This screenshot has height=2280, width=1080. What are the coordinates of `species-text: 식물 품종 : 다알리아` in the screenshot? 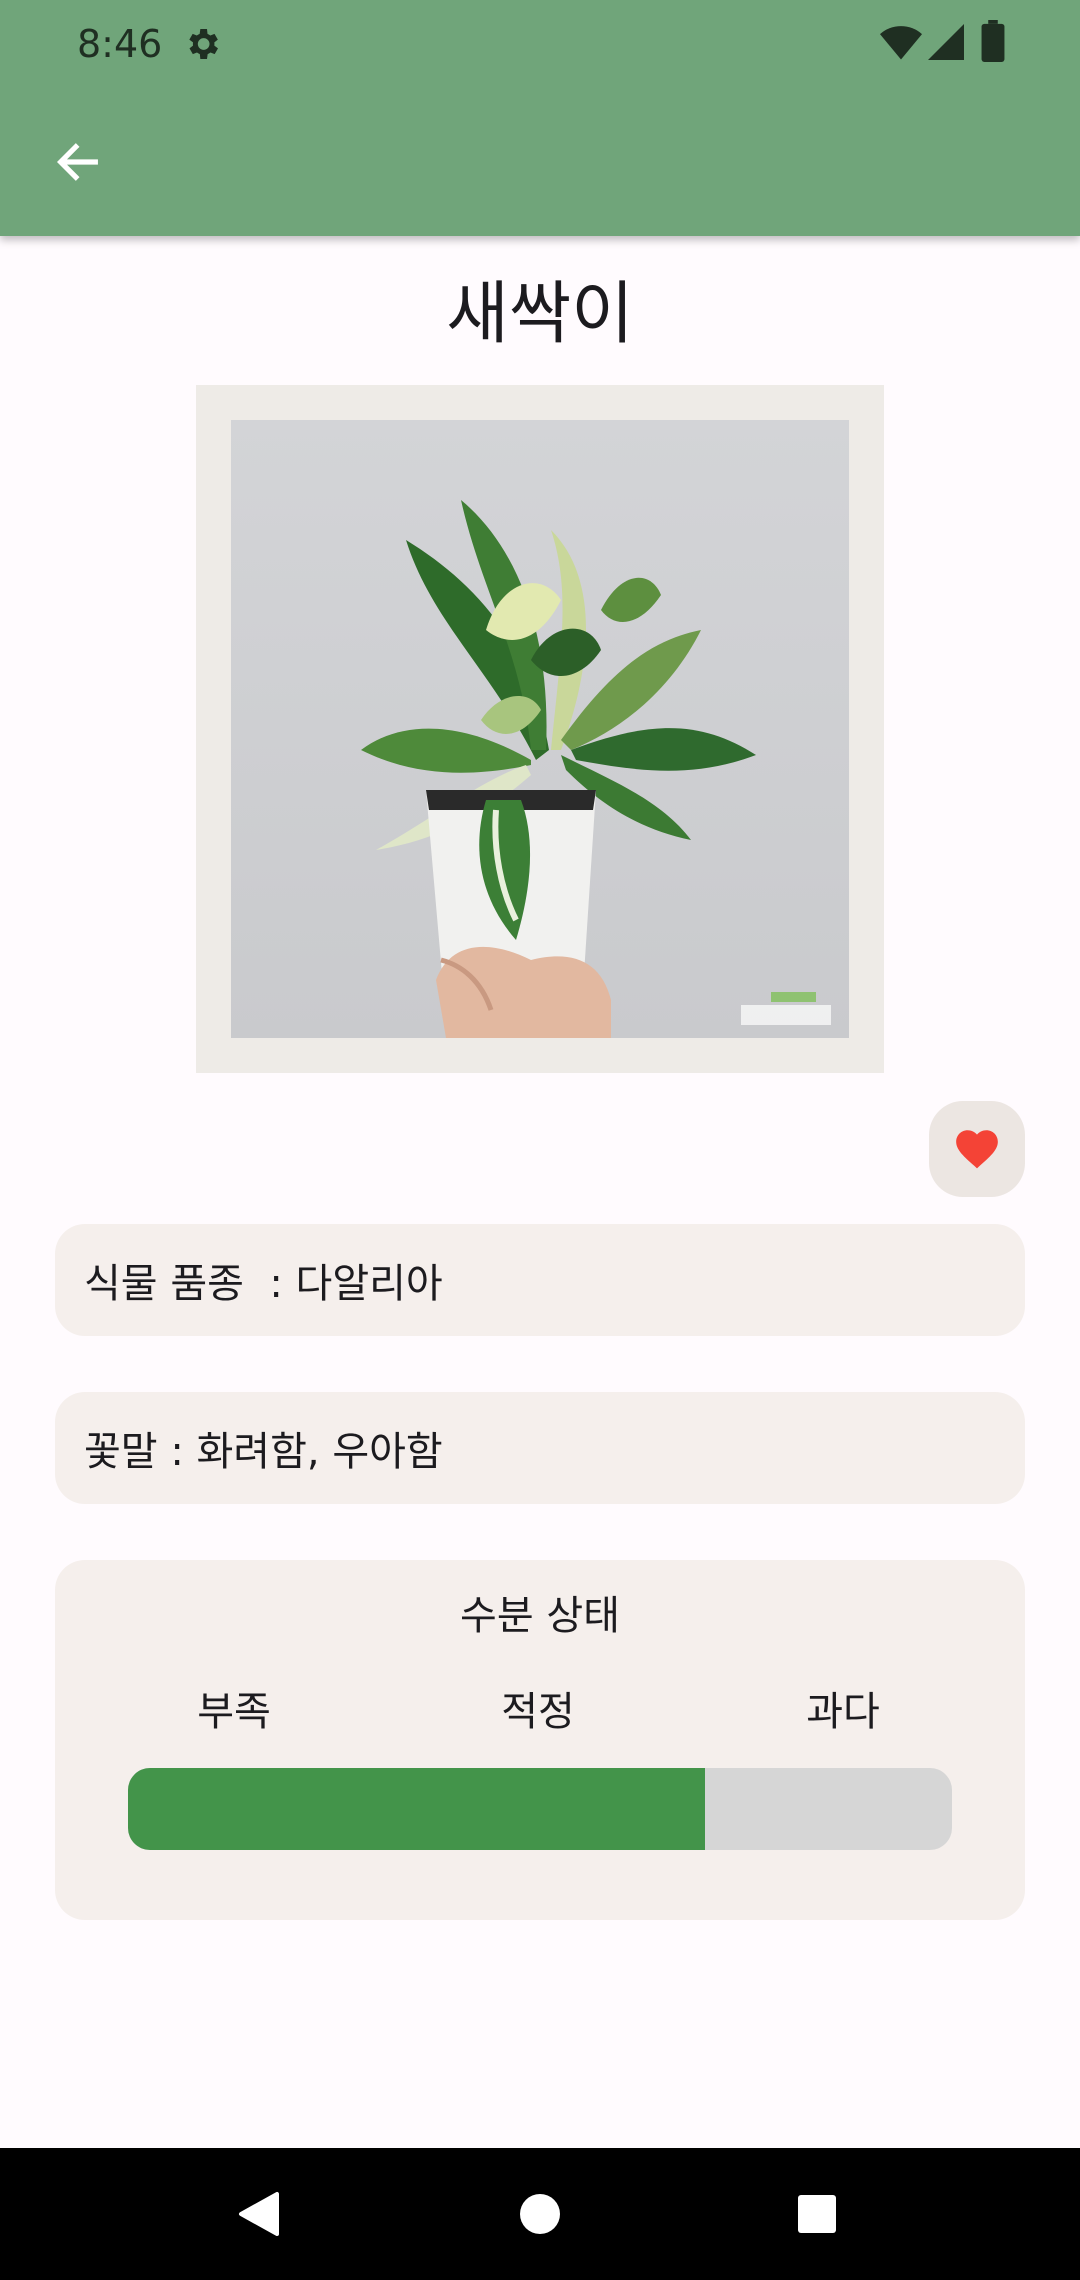 It's located at (263, 1284).